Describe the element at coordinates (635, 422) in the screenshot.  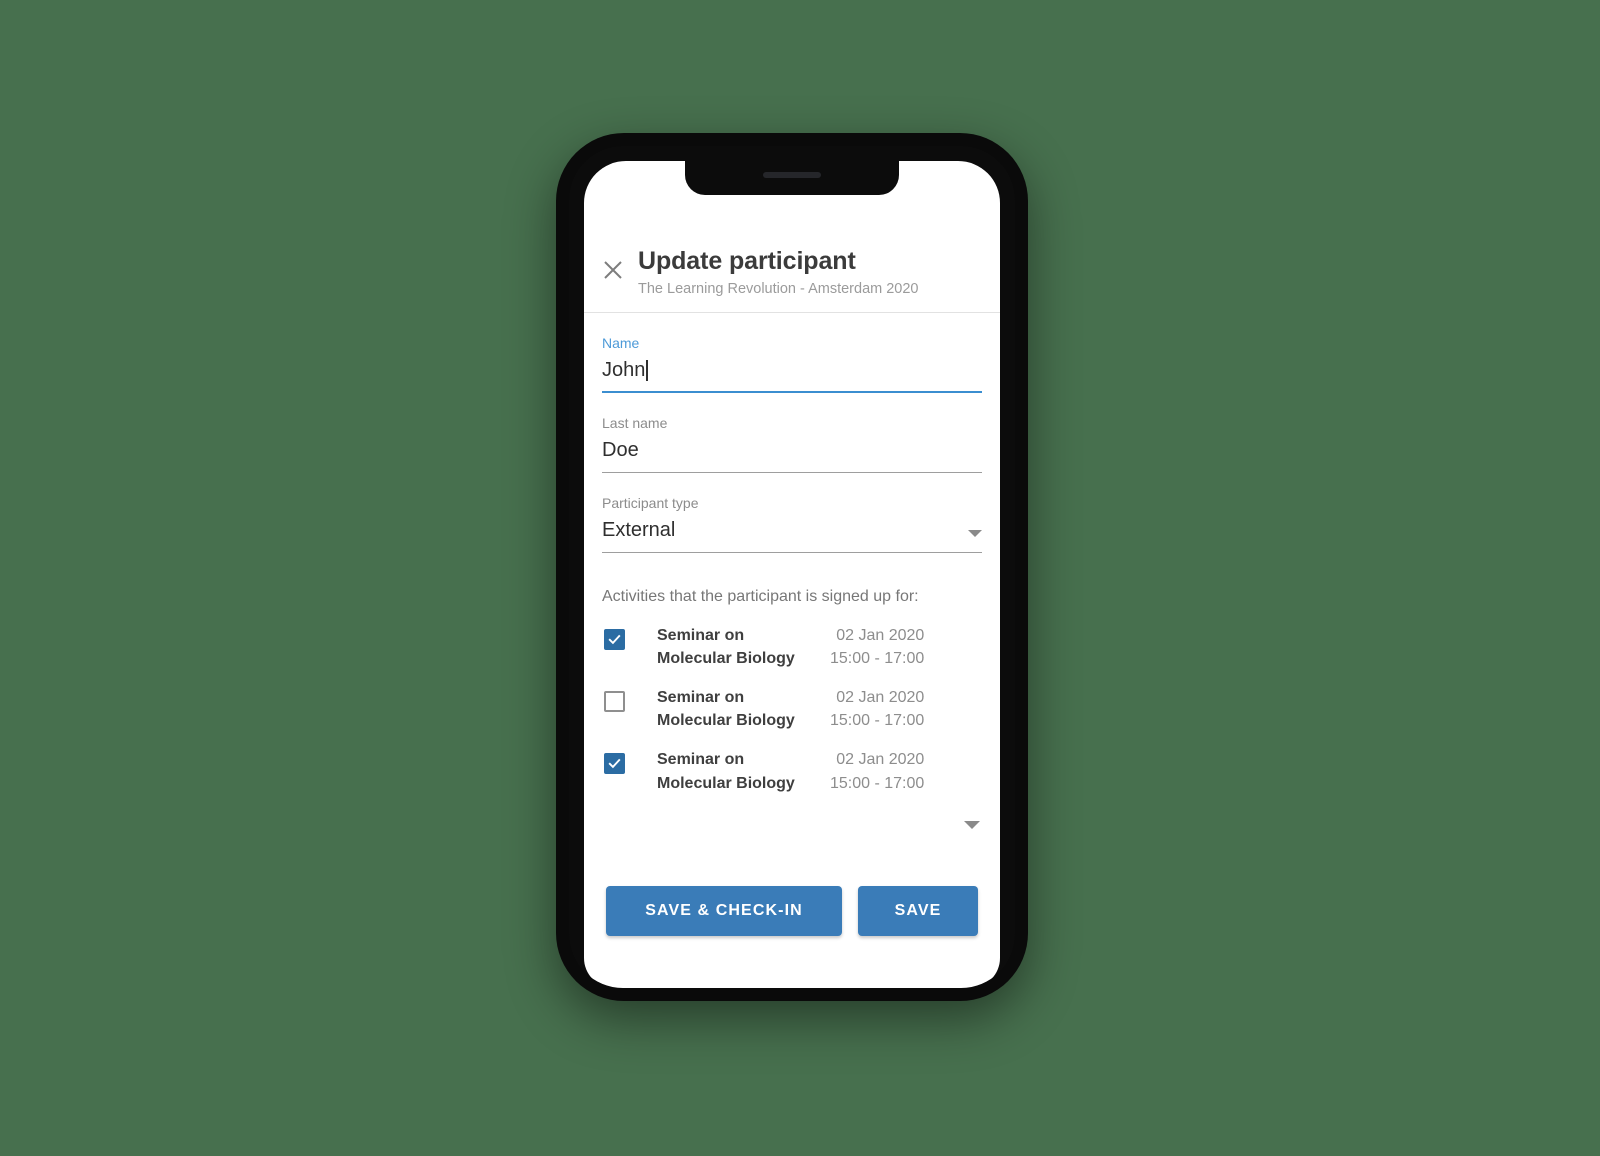
I see `last-name-field-label: Last name` at that location.